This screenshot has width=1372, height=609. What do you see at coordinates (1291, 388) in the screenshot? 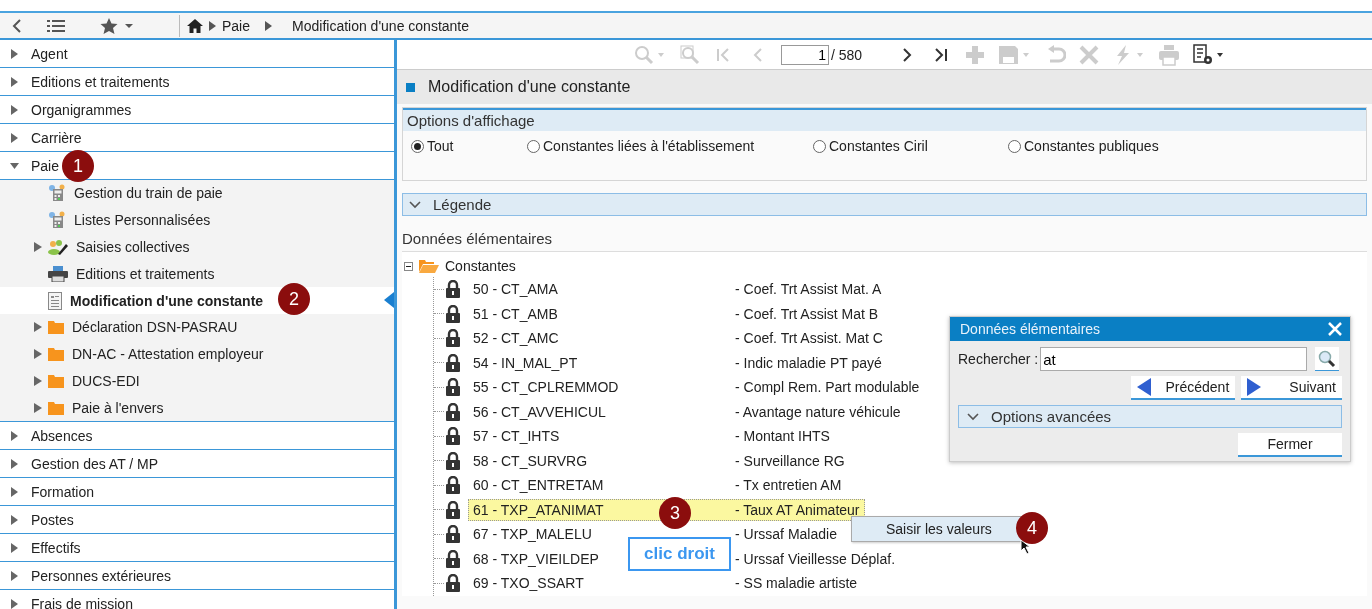
I see `next-button: Suivant` at bounding box center [1291, 388].